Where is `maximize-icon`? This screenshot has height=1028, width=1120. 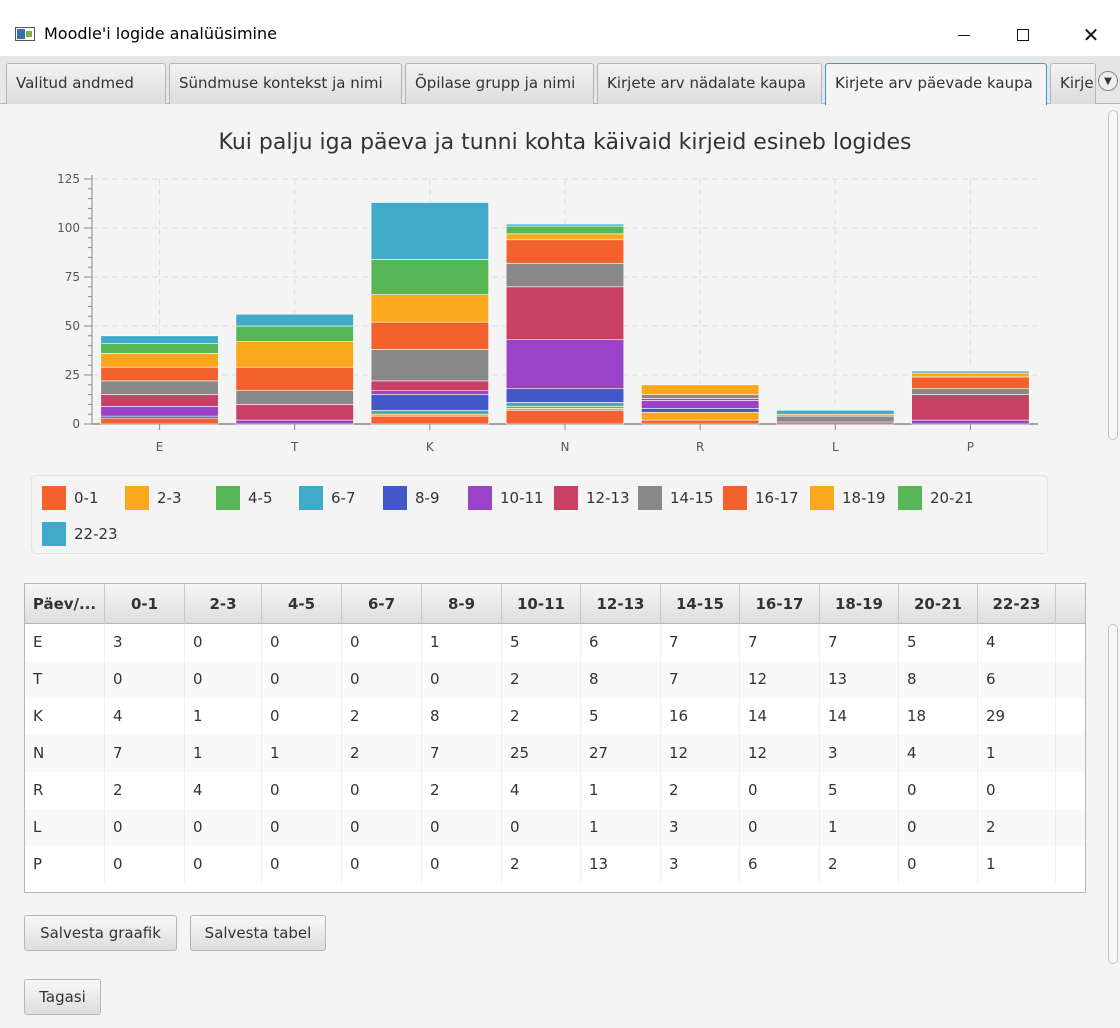 maximize-icon is located at coordinates (1023, 35).